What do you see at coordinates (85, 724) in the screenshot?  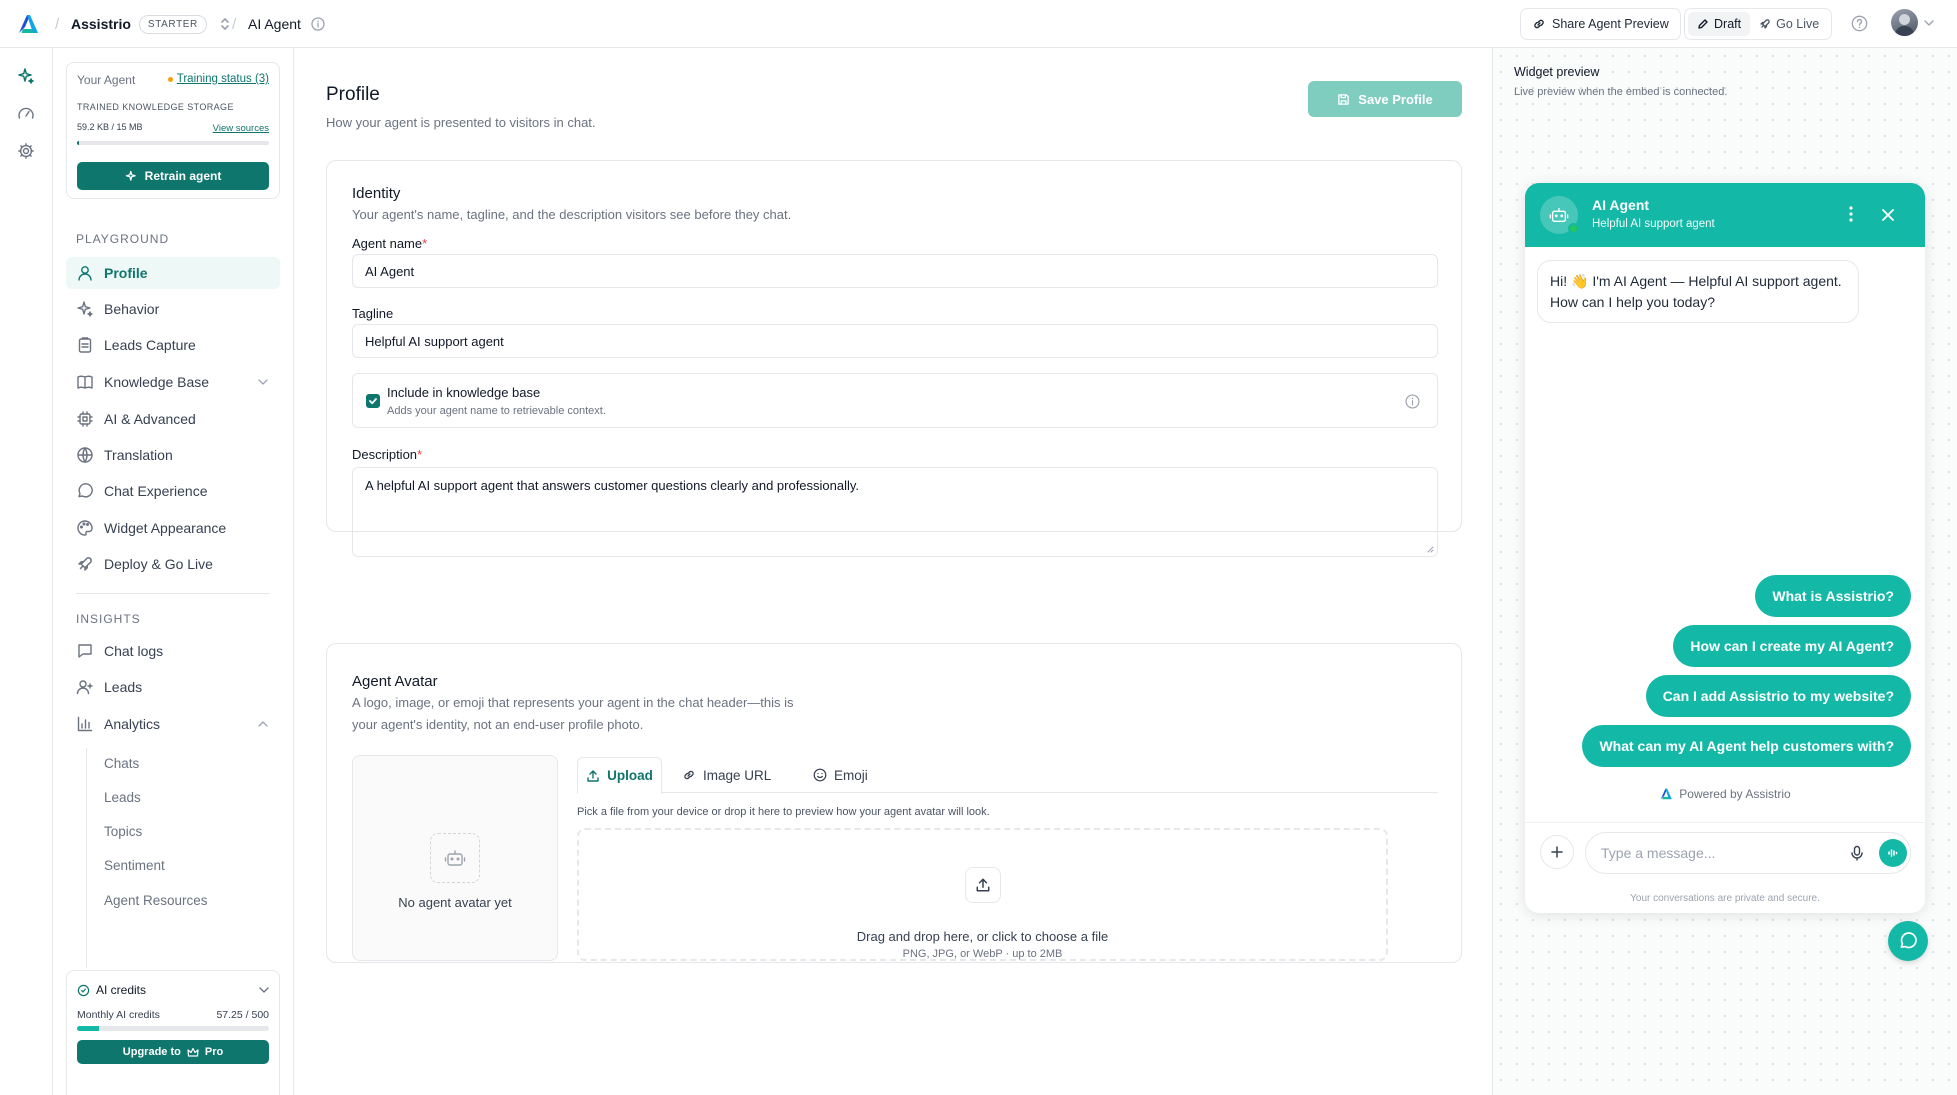 I see `bar-chart-icon` at bounding box center [85, 724].